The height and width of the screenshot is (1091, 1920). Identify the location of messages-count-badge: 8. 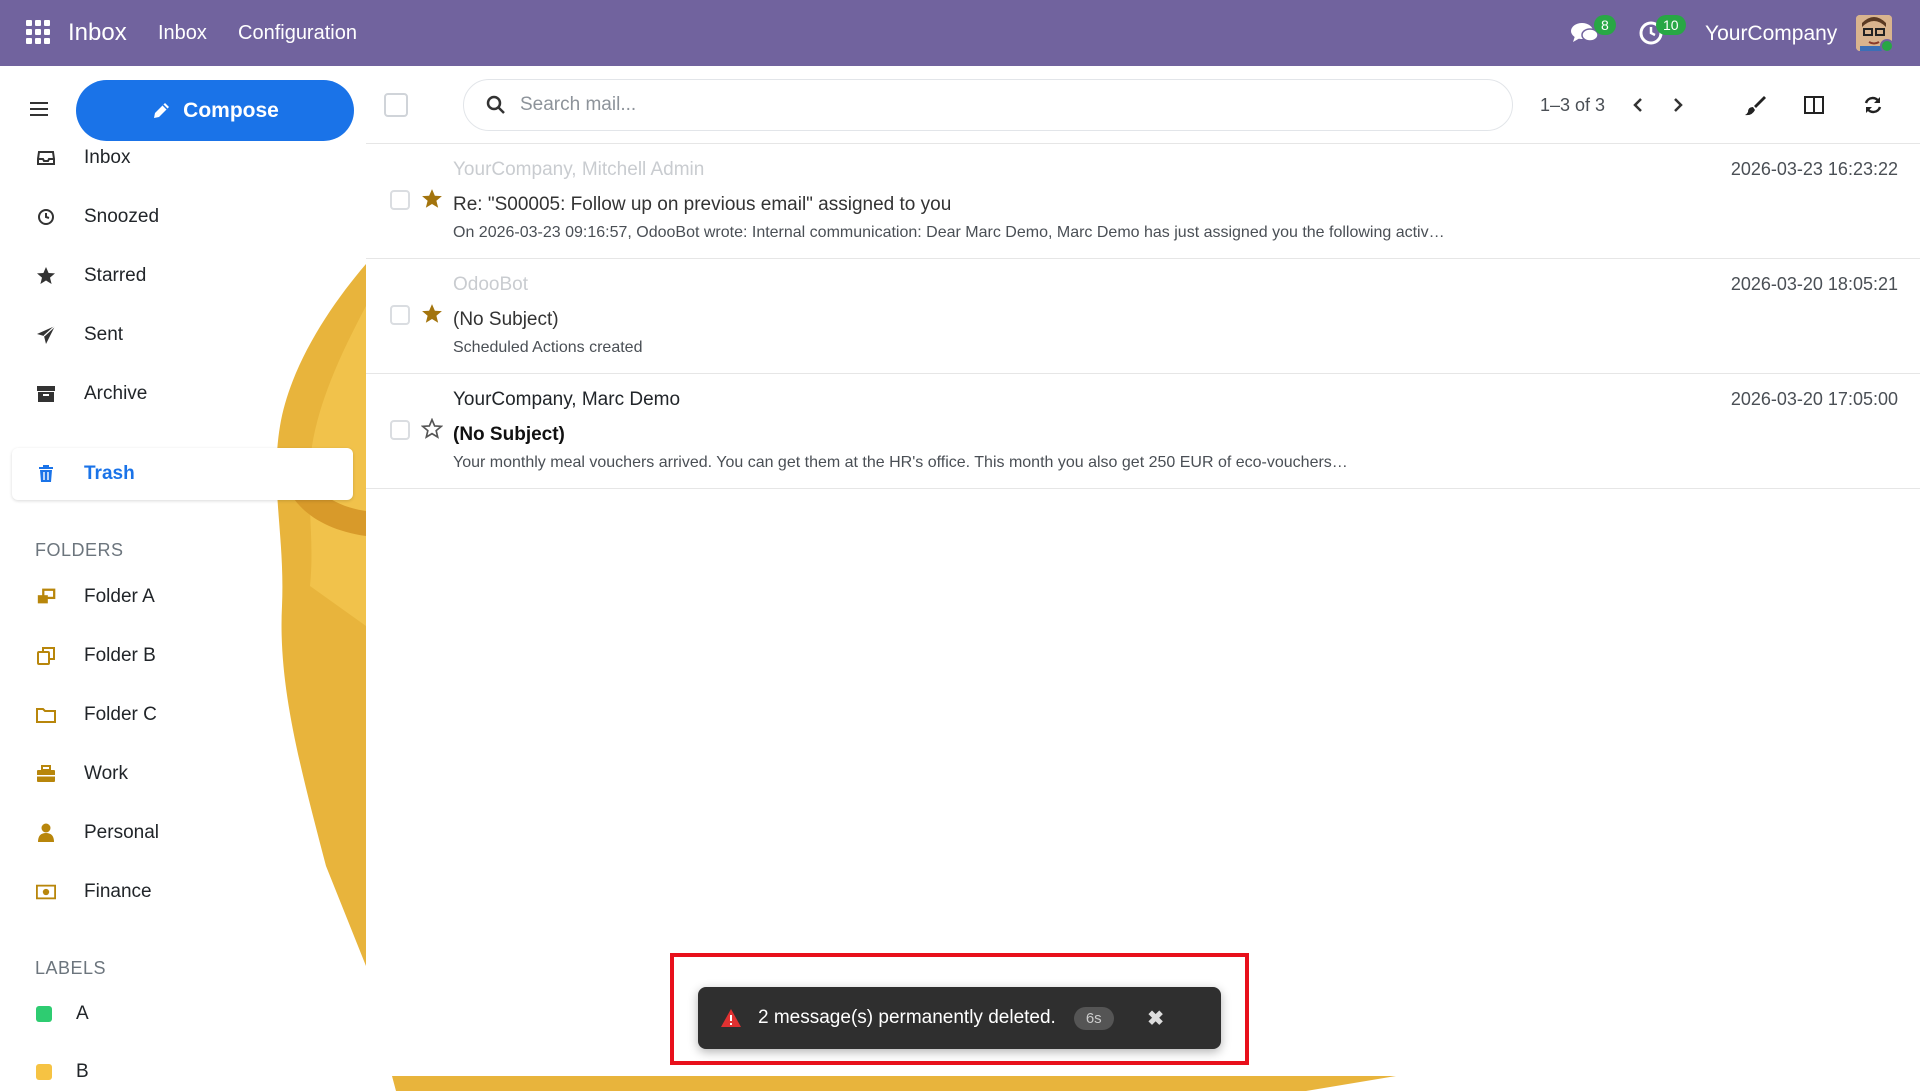
(1605, 25).